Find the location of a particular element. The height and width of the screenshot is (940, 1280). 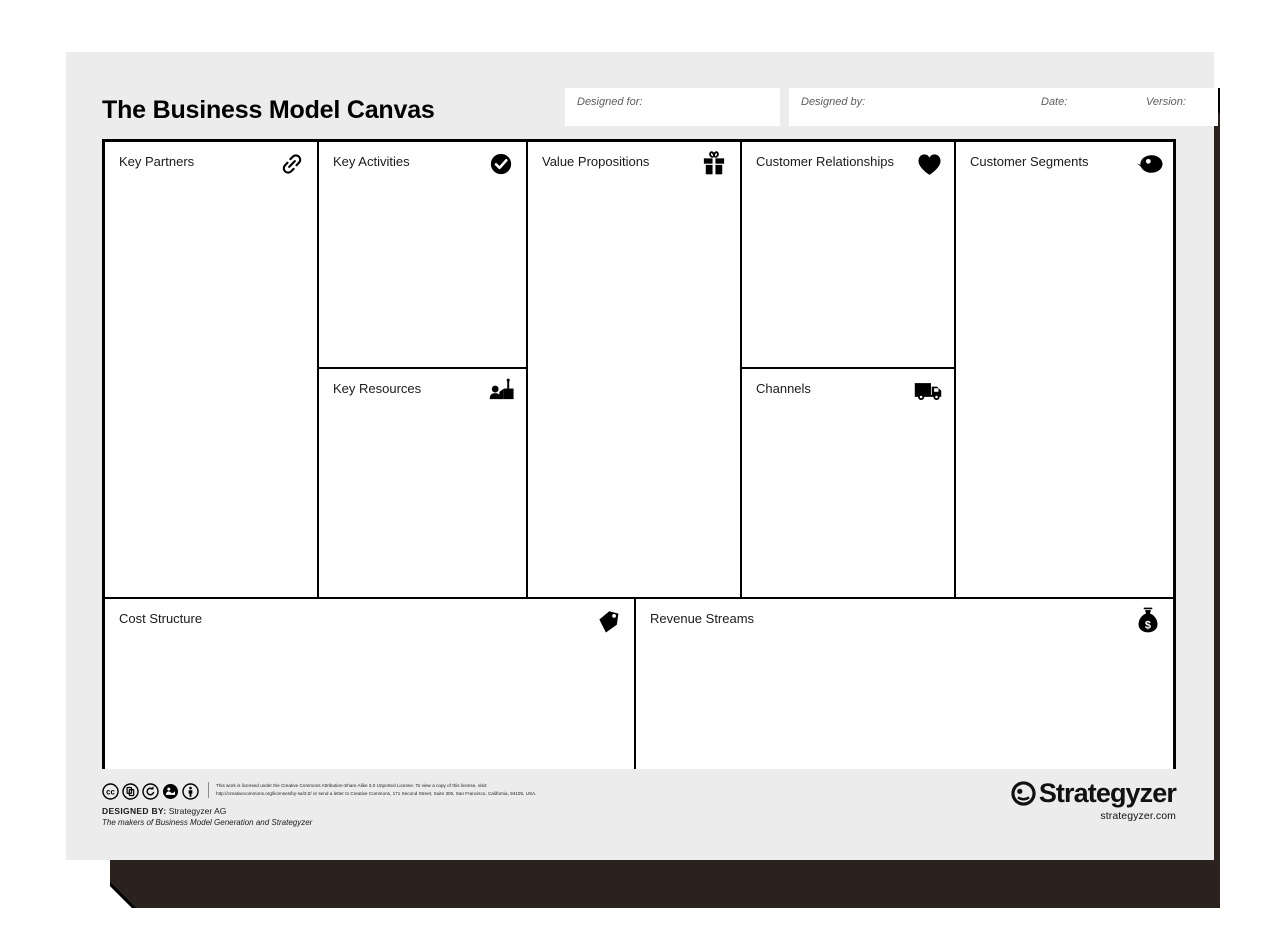

version-field: Version: is located at coordinates (1176, 107).